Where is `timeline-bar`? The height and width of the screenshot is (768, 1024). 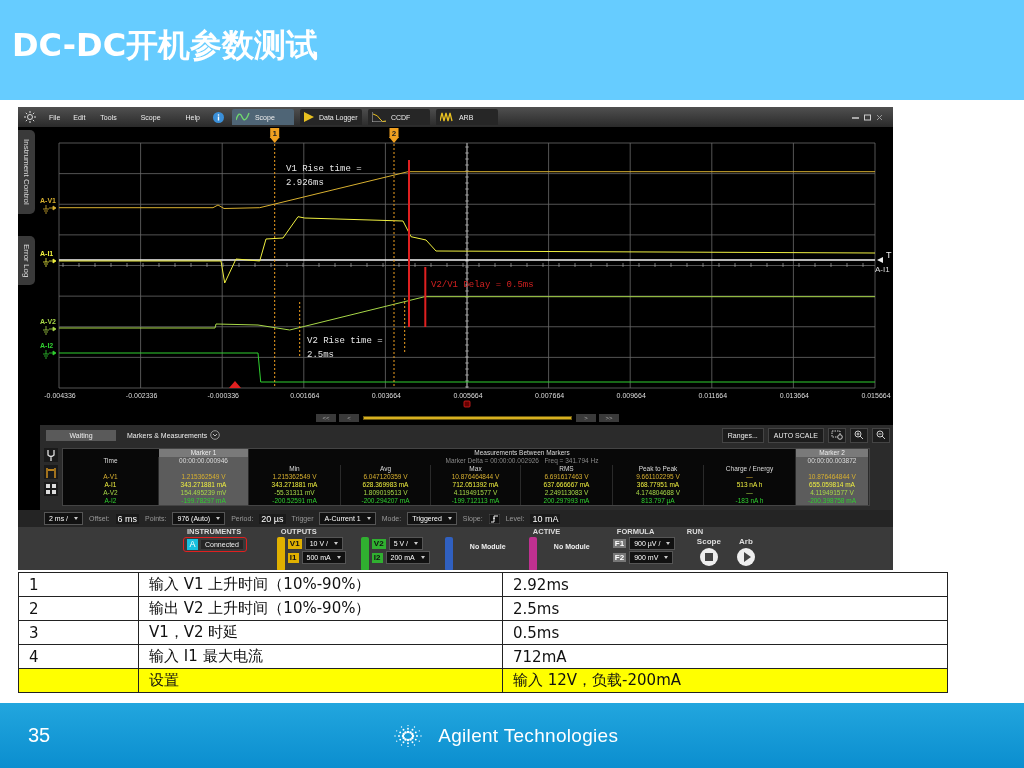 timeline-bar is located at coordinates (467, 417).